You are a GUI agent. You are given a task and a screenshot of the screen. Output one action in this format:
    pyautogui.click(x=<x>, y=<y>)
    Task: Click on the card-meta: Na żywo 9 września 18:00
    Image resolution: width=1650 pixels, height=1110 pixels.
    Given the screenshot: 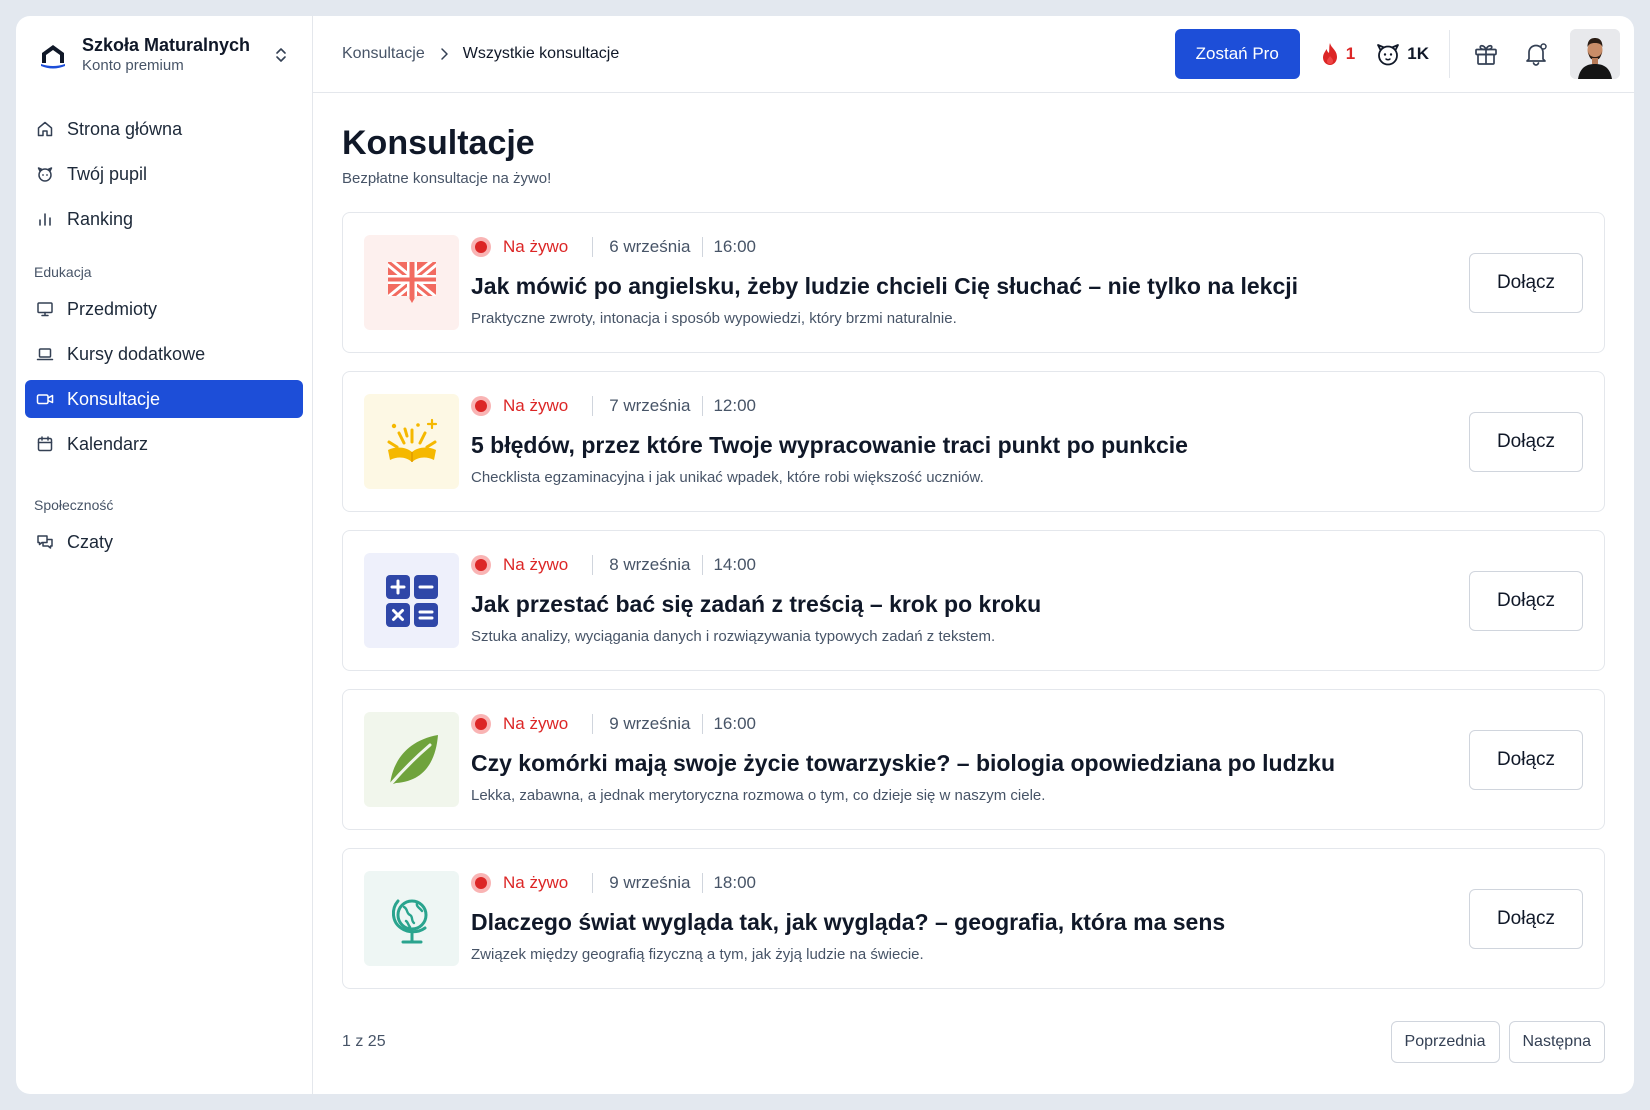 What is the action you would take?
    pyautogui.click(x=970, y=883)
    